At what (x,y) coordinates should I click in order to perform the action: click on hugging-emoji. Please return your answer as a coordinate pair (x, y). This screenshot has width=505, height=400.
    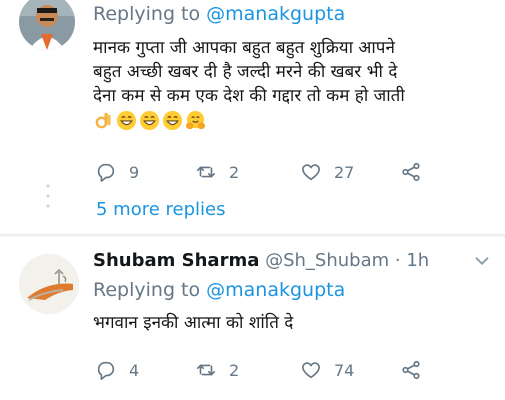
    Looking at the image, I should click on (195, 120).